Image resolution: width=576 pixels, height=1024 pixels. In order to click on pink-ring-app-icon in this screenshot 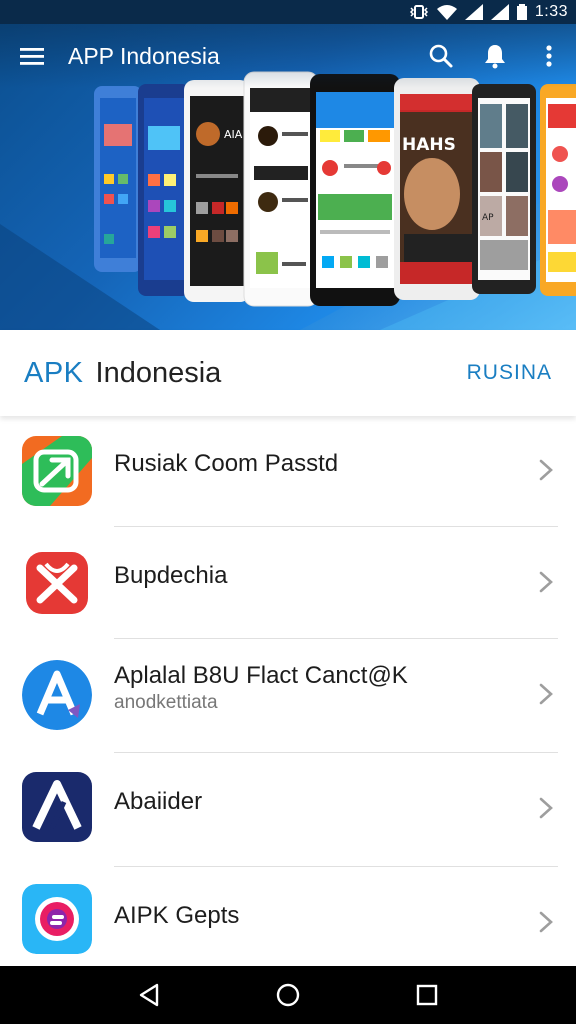, I will do `click(57, 919)`.